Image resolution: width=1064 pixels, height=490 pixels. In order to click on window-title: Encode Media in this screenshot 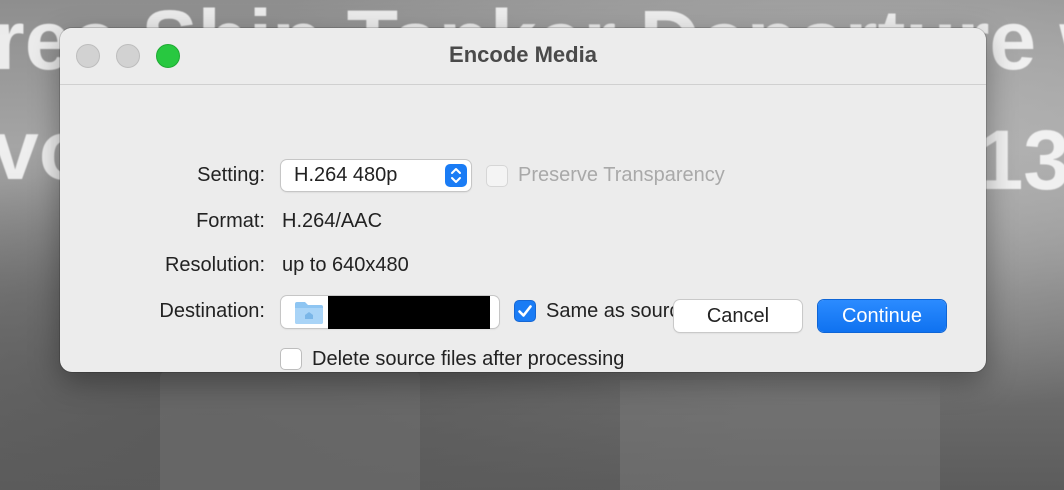, I will do `click(523, 54)`.